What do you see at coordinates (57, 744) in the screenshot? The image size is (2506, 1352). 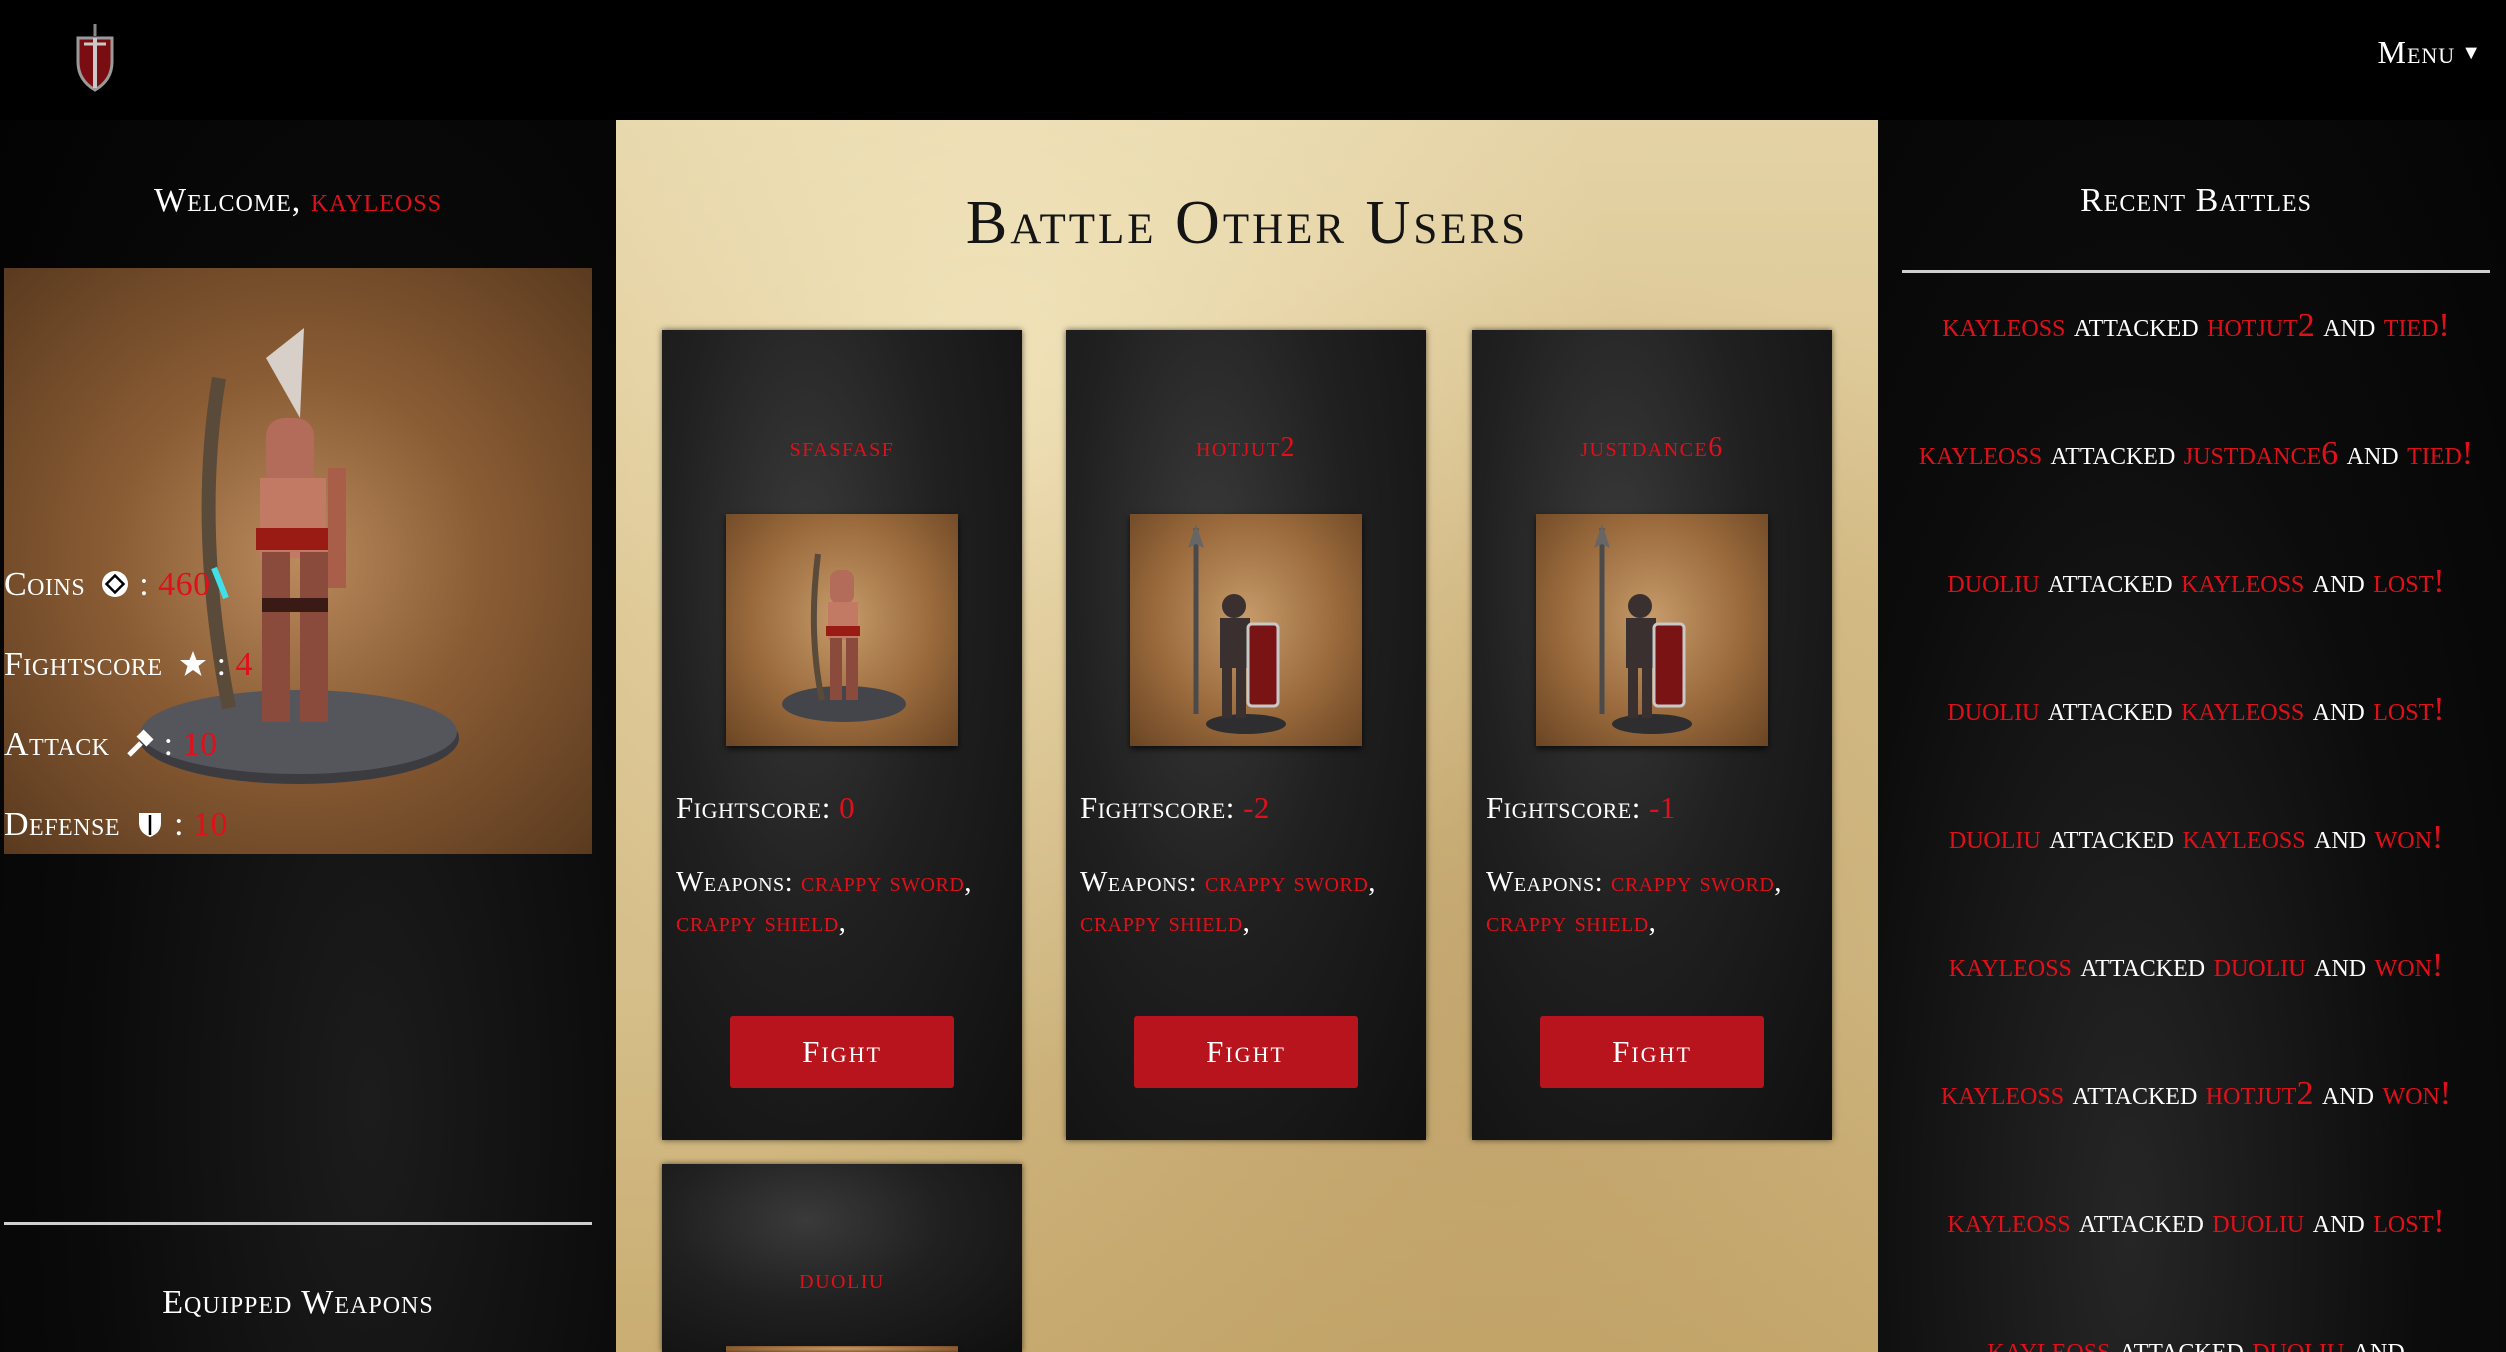 I see `attack-label: Attack` at bounding box center [57, 744].